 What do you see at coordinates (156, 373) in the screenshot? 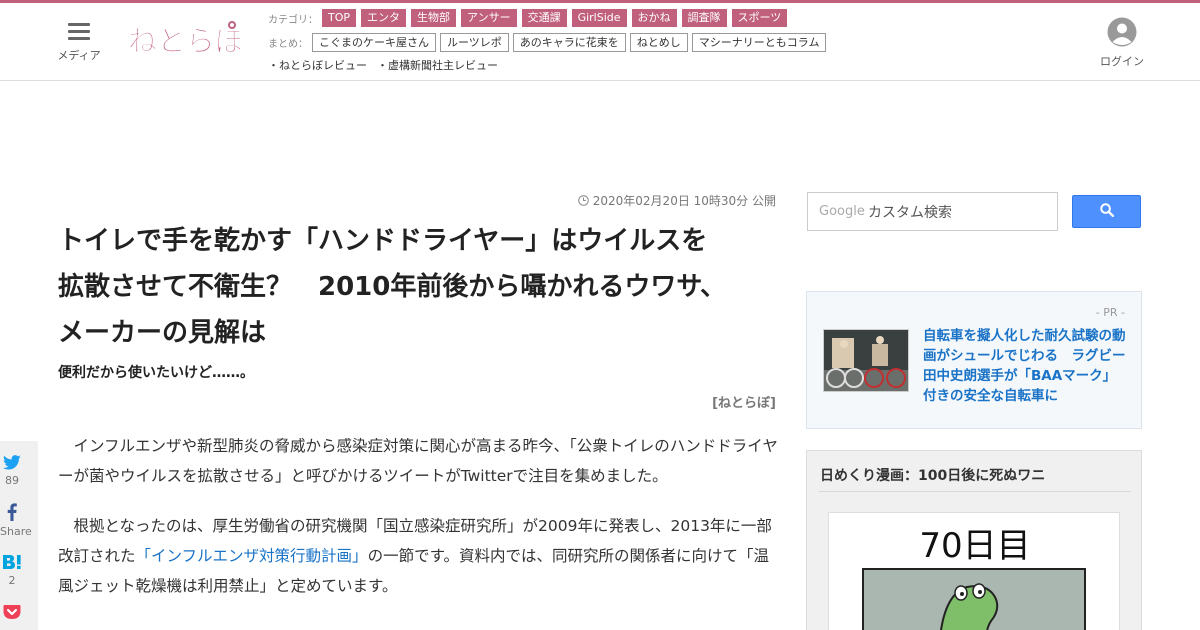
I see `article-subtitle: 便利だから使いたいけど……。` at bounding box center [156, 373].